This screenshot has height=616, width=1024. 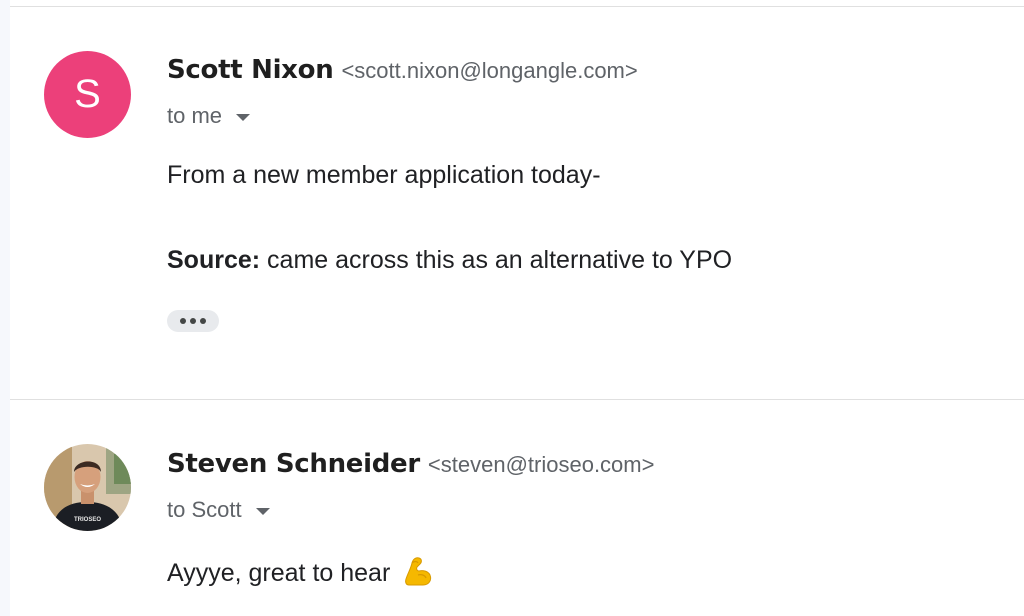 I want to click on recipient-dropdown: to me, so click(x=209, y=116).